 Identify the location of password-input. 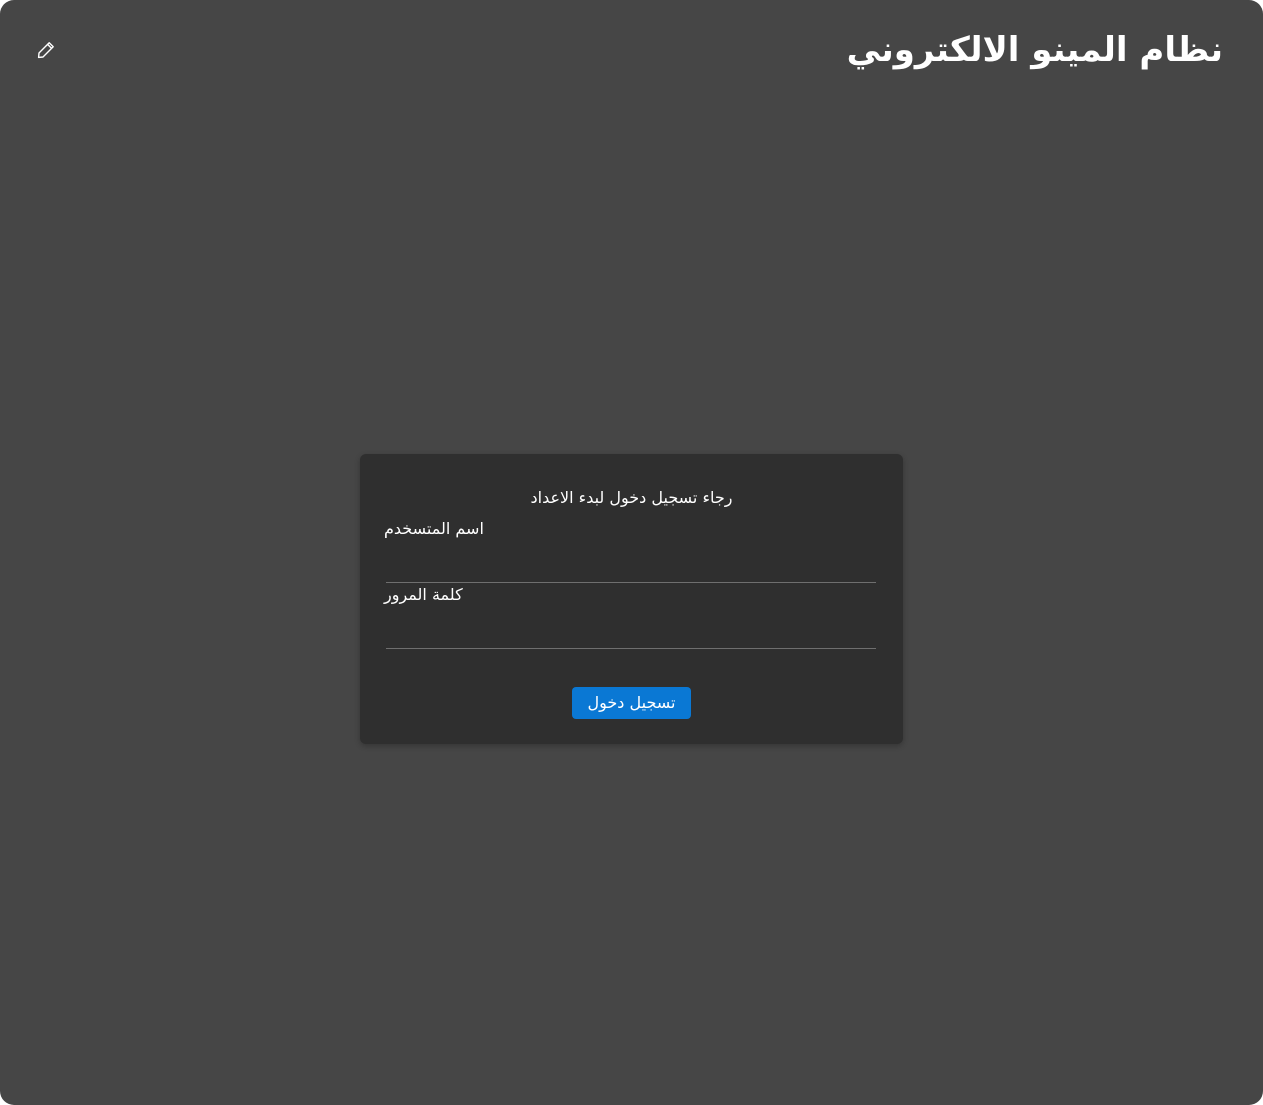
(631, 634).